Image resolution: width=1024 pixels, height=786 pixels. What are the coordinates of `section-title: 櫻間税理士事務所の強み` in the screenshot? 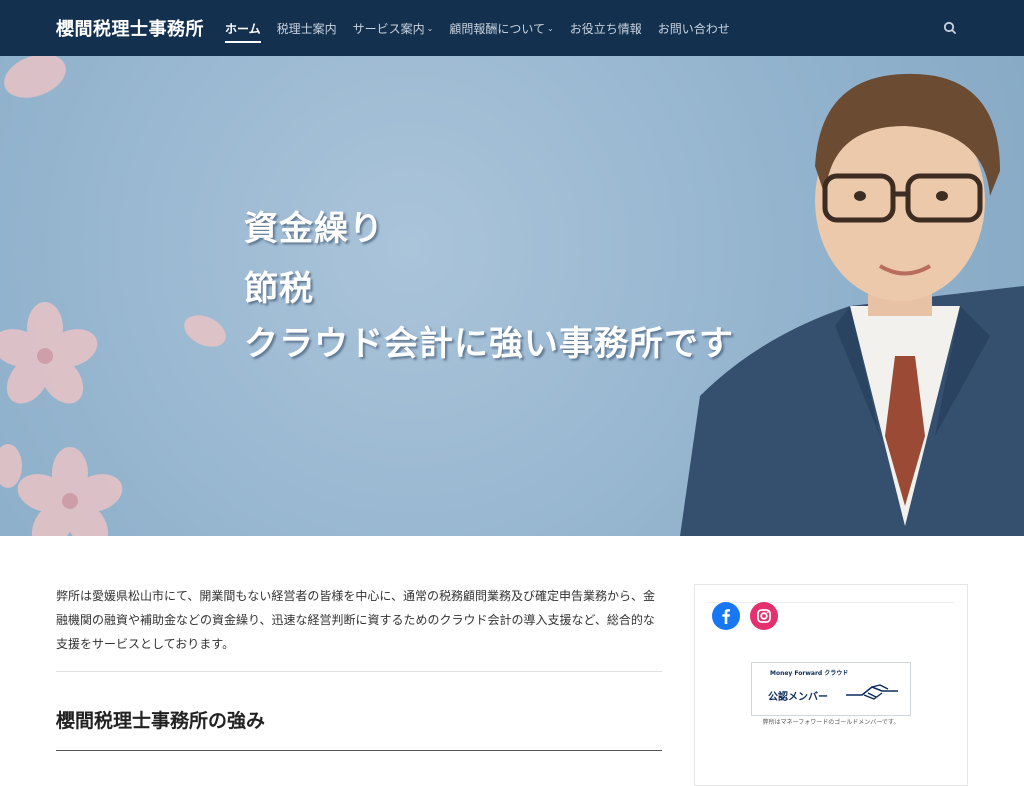 It's located at (161, 721).